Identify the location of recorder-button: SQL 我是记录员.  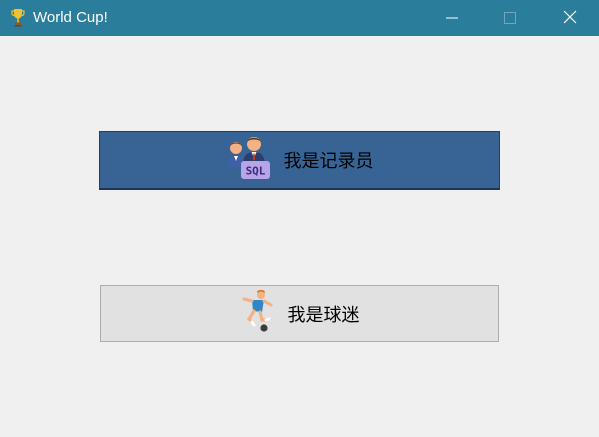
(299, 160).